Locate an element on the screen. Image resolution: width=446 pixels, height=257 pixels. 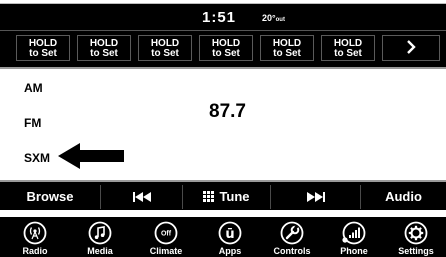
seek-back-icon is located at coordinates (141, 197).